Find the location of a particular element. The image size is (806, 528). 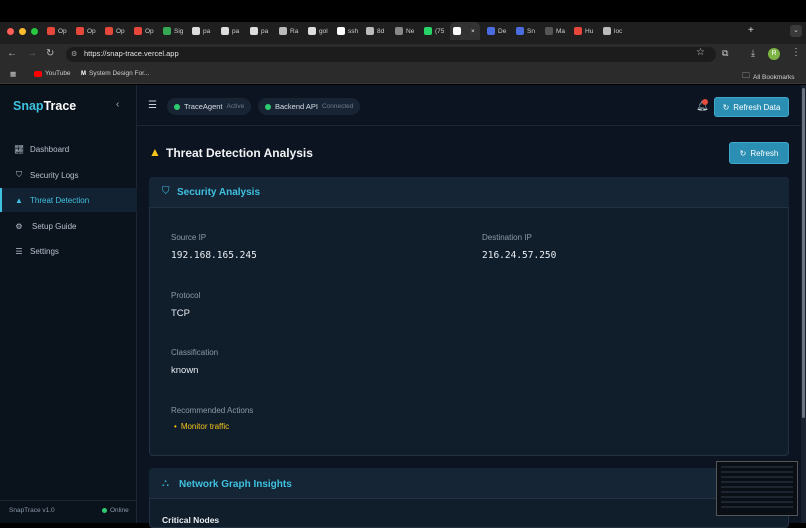

browser-tab-label: loc is located at coordinates (618, 31).